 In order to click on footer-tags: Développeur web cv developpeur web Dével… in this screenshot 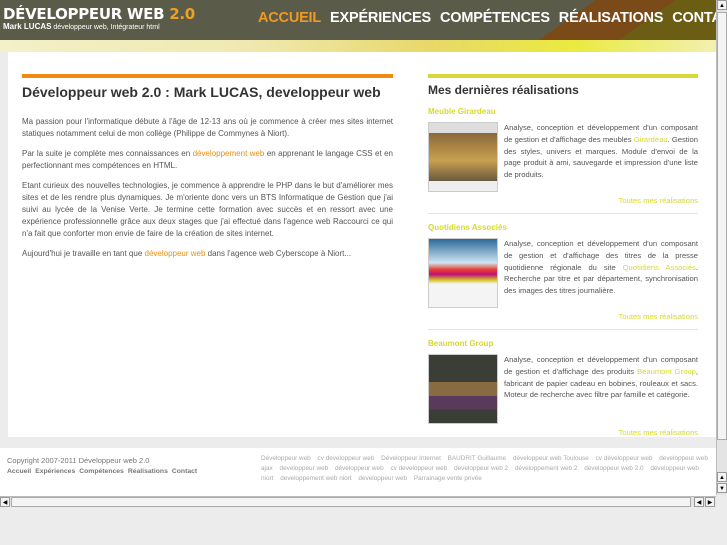, I will do `click(486, 469)`.